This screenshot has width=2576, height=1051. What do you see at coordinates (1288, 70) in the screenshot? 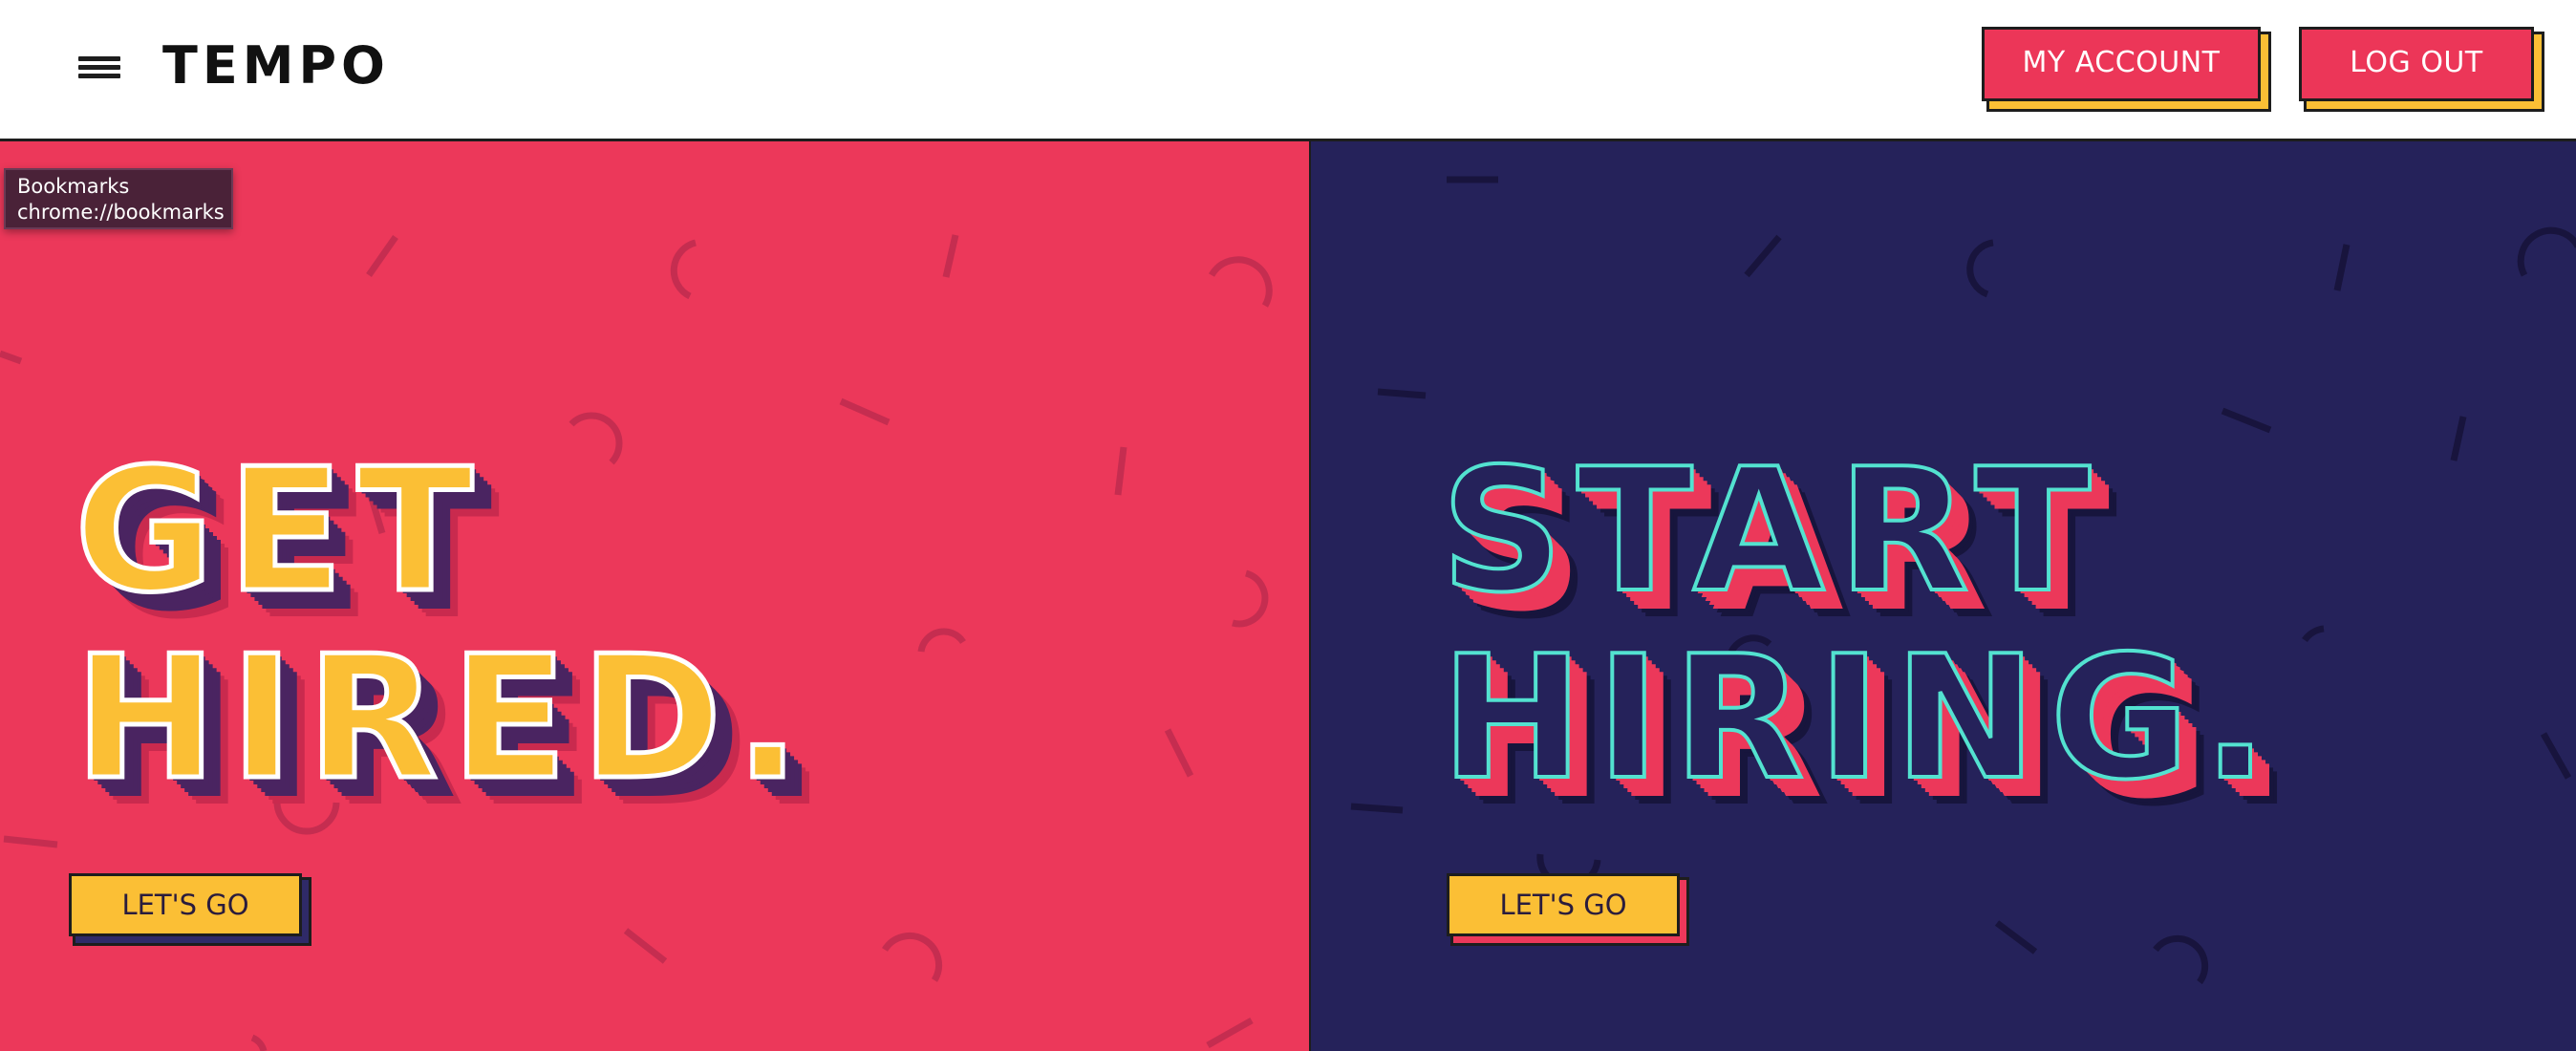
I see `site-header: TEMPO MY ACCOUNT LOG OUT` at bounding box center [1288, 70].